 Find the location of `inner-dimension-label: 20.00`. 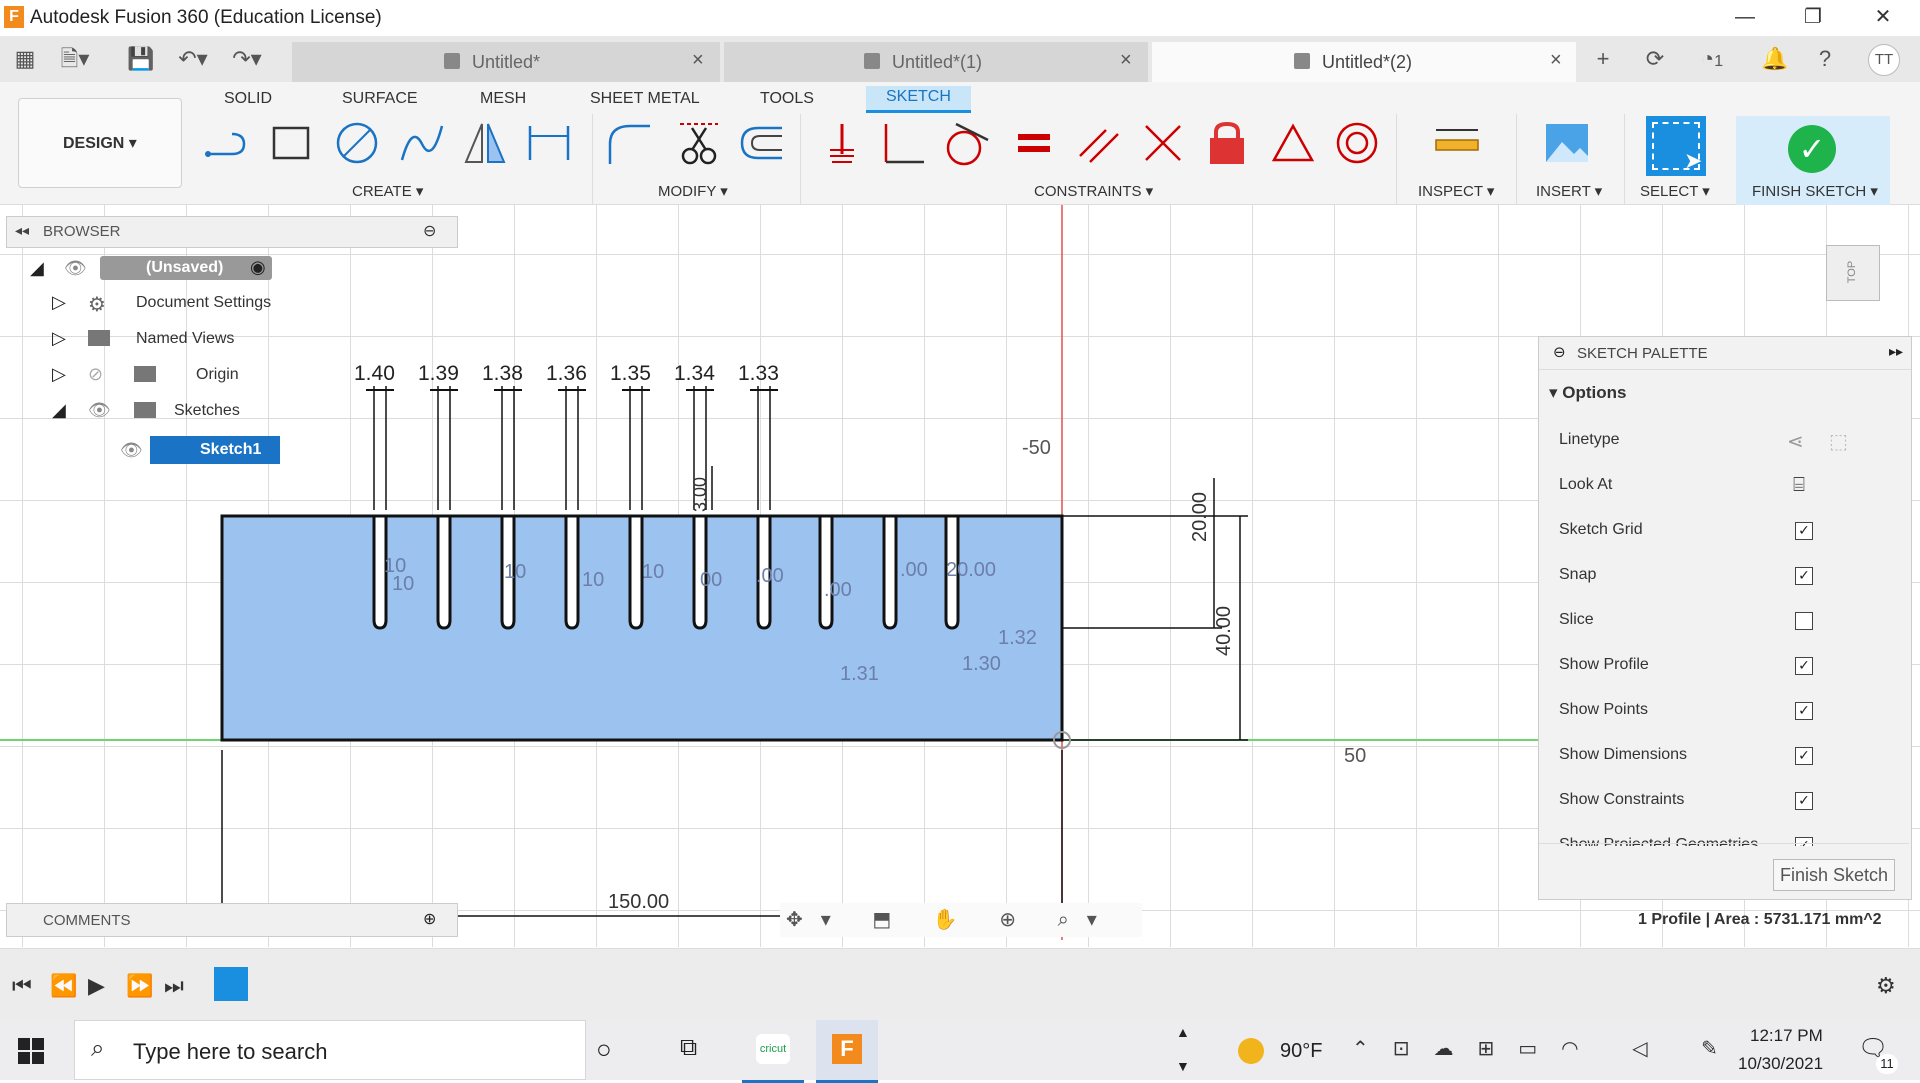

inner-dimension-label: 20.00 is located at coordinates (971, 570).